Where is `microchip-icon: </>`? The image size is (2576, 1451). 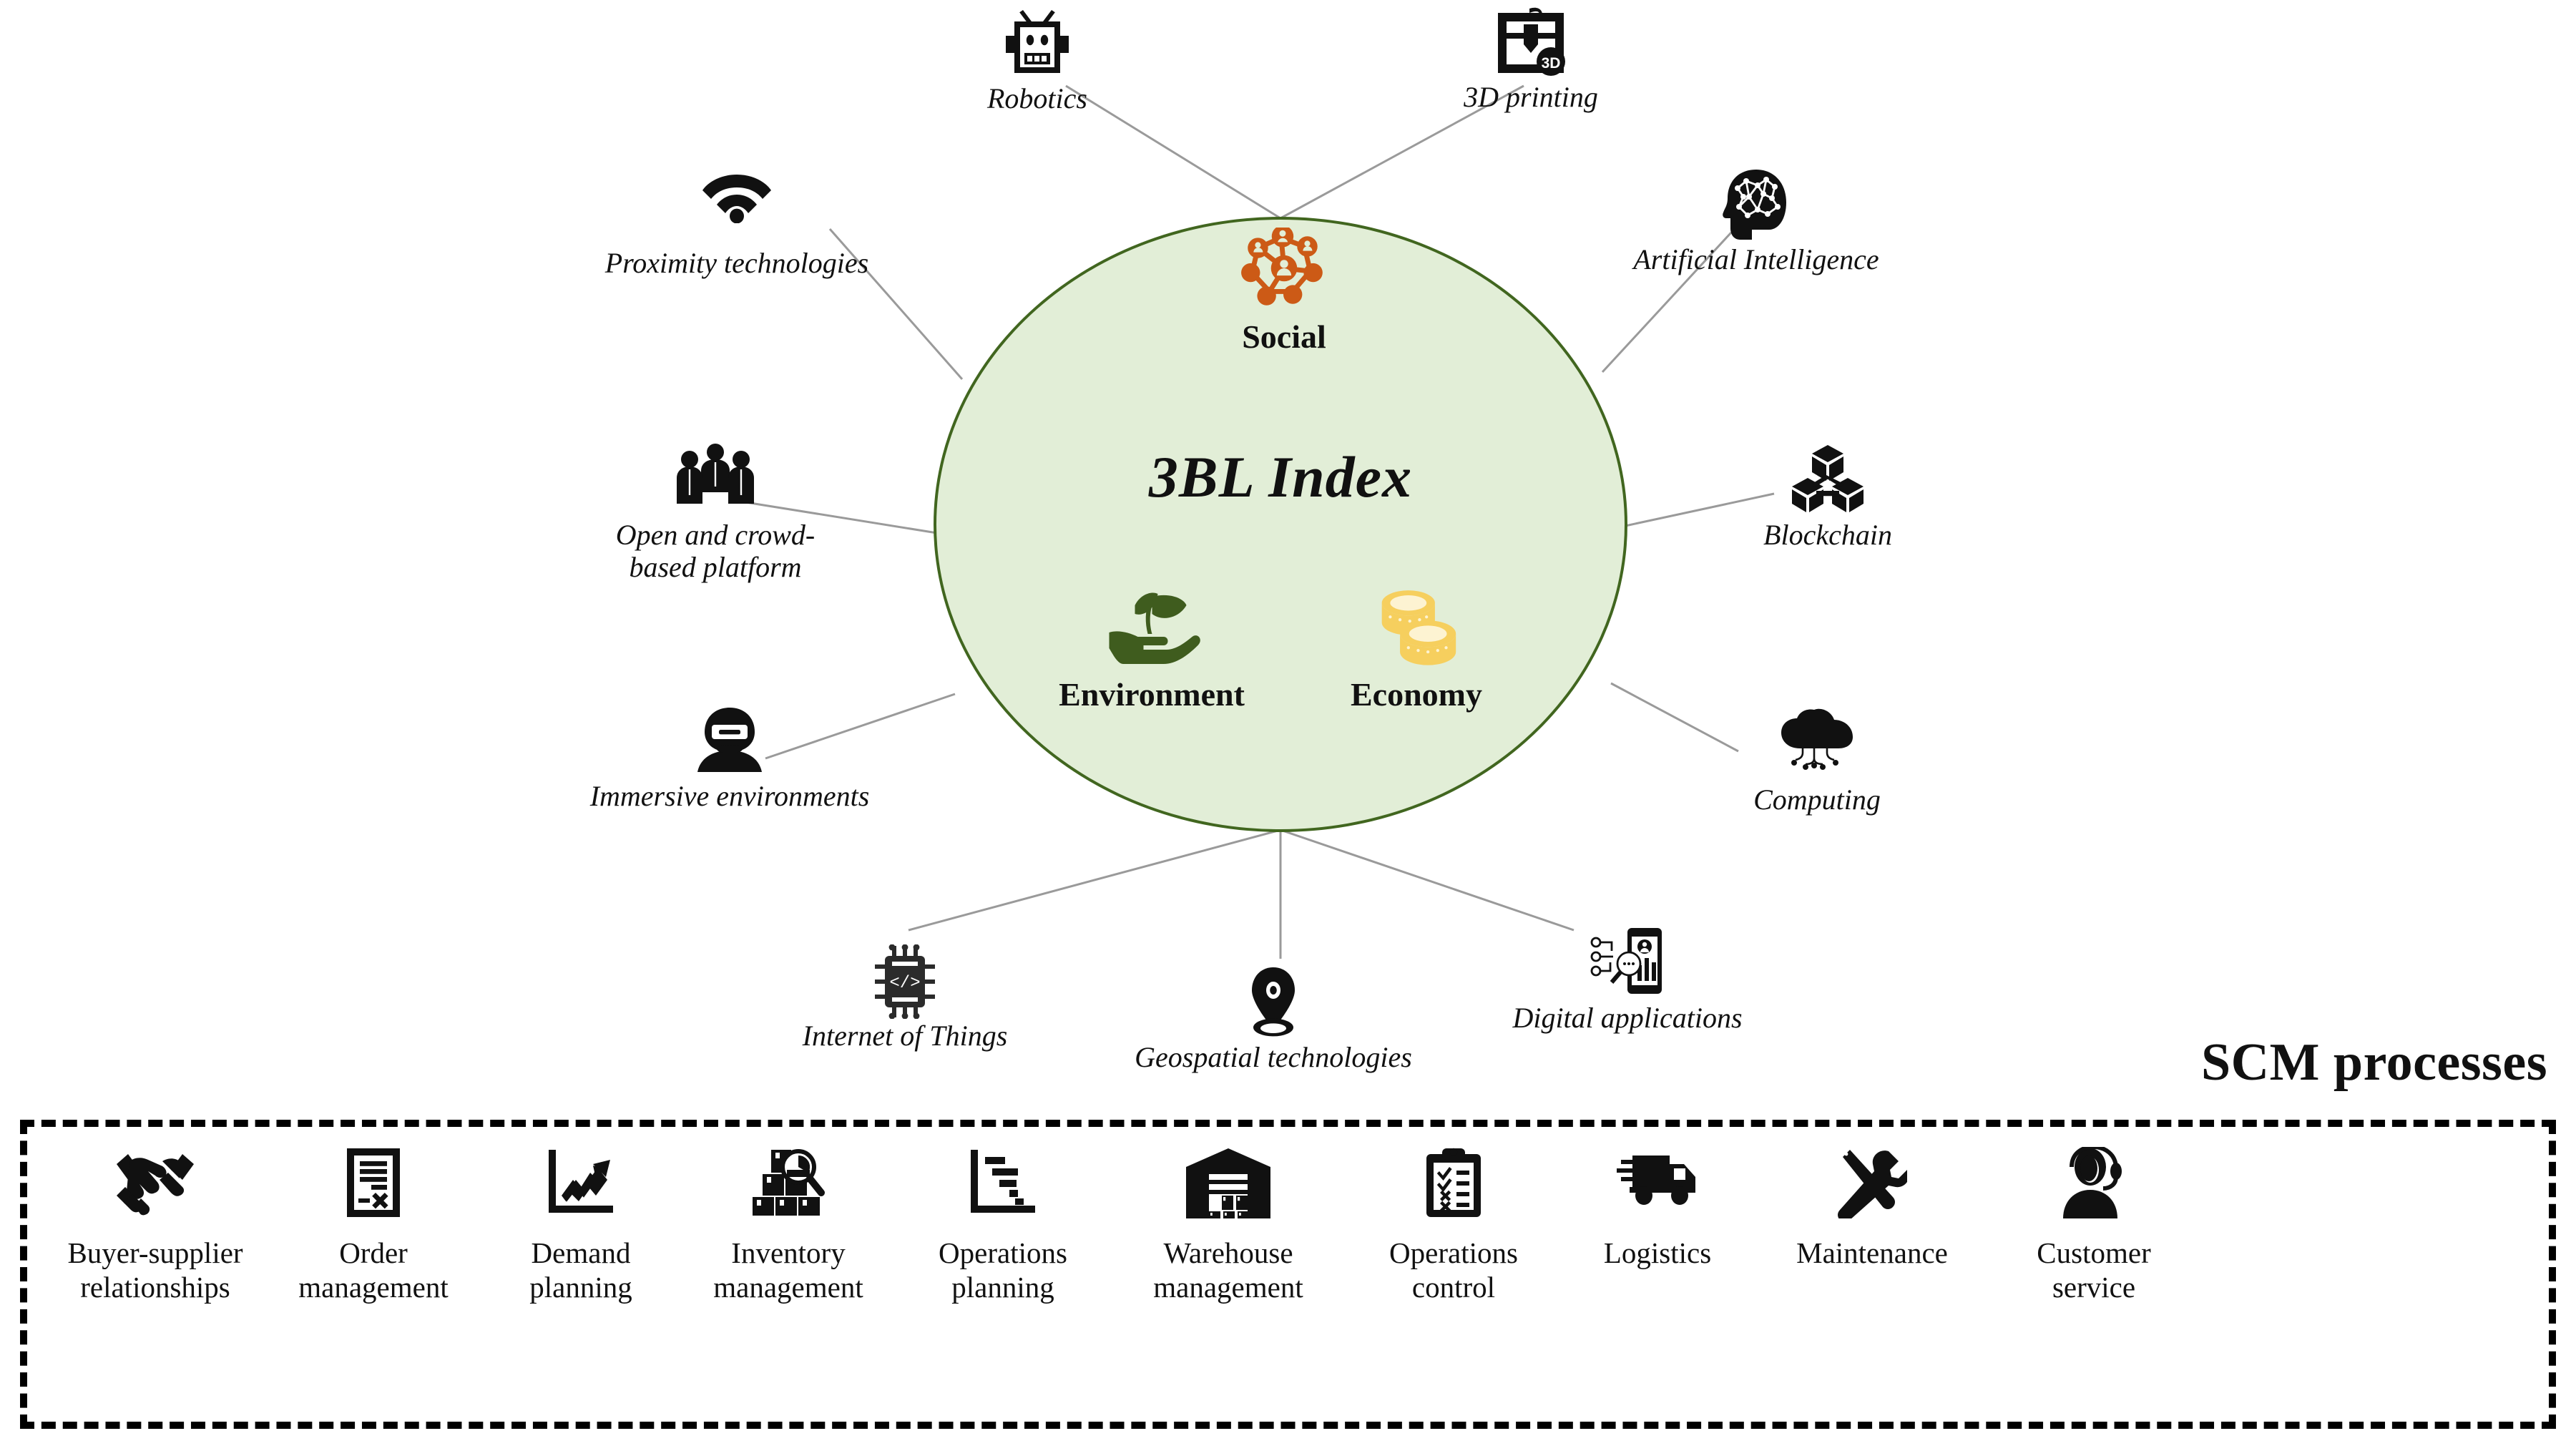
microchip-icon: </> is located at coordinates (905, 982).